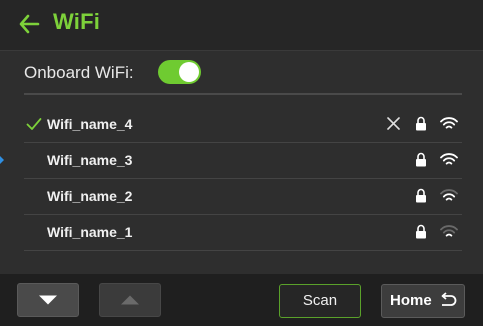 The width and height of the screenshot is (483, 326). I want to click on close-icon, so click(393, 123).